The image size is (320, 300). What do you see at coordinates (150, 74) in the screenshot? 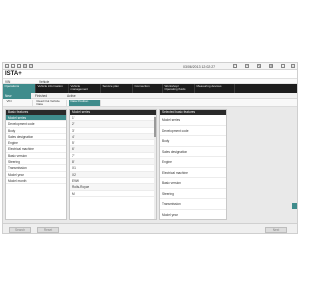
I see `title-bar: ISTA+` at bounding box center [150, 74].